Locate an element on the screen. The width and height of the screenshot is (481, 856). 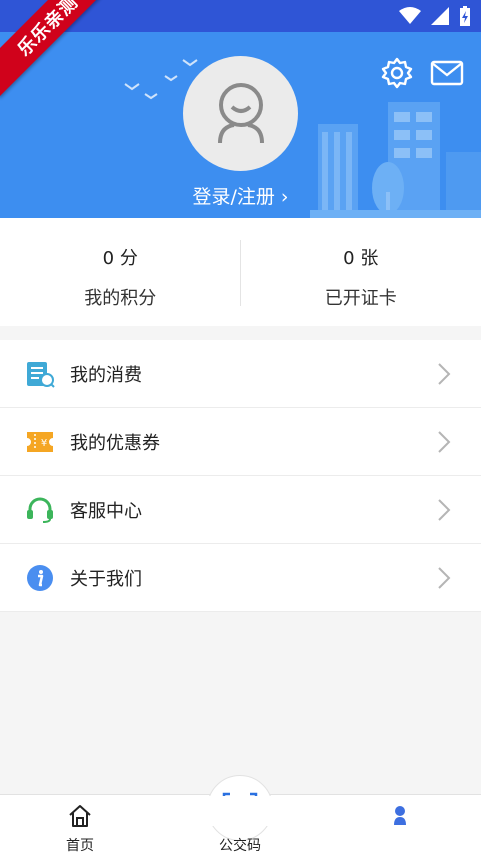
points-value: 0 分 is located at coordinates (120, 258).